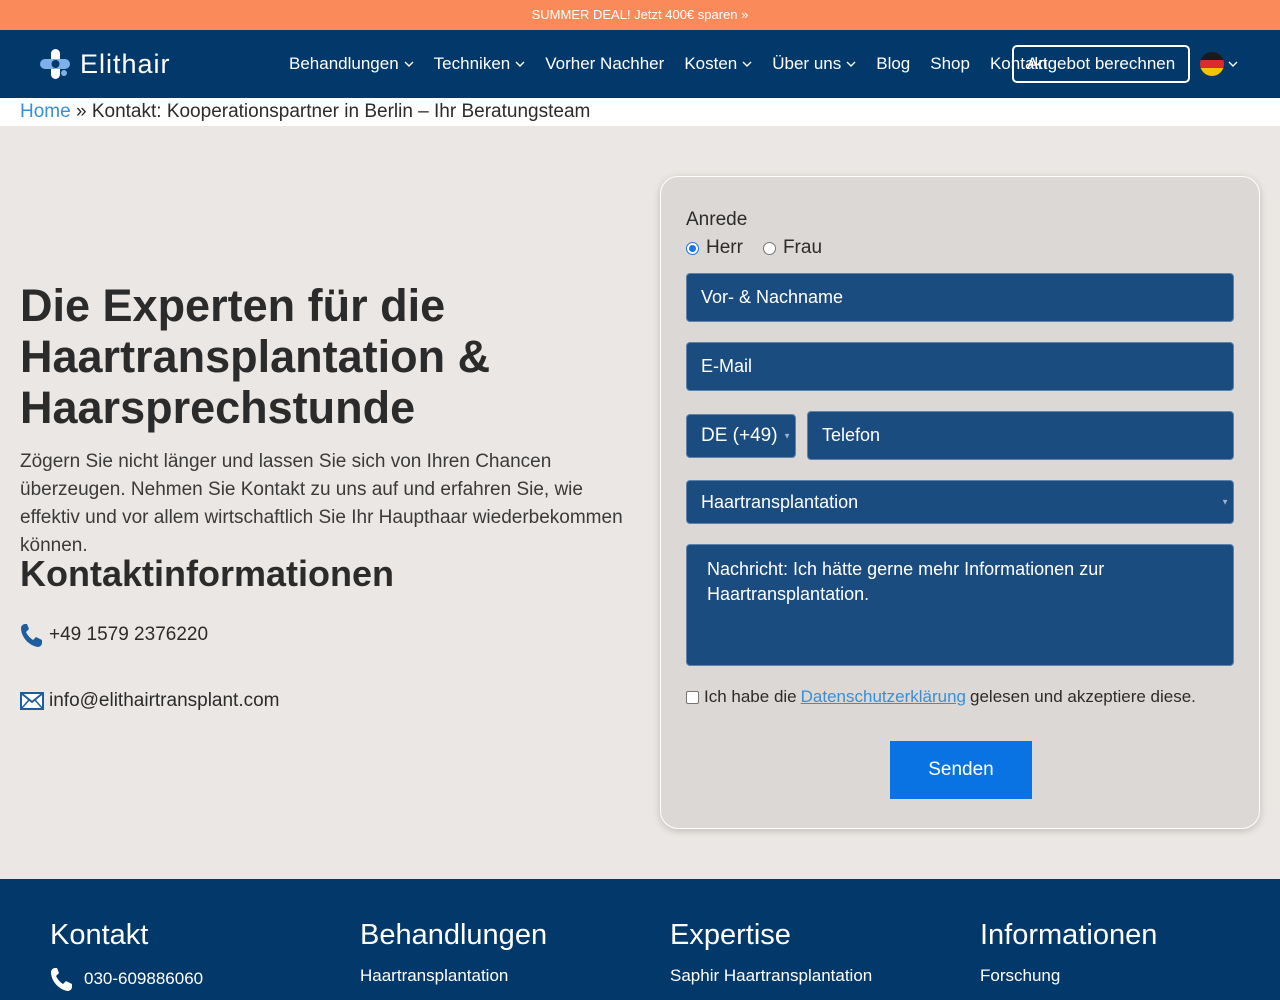  What do you see at coordinates (344, 63) in the screenshot?
I see `nav-label: Behandlungen` at bounding box center [344, 63].